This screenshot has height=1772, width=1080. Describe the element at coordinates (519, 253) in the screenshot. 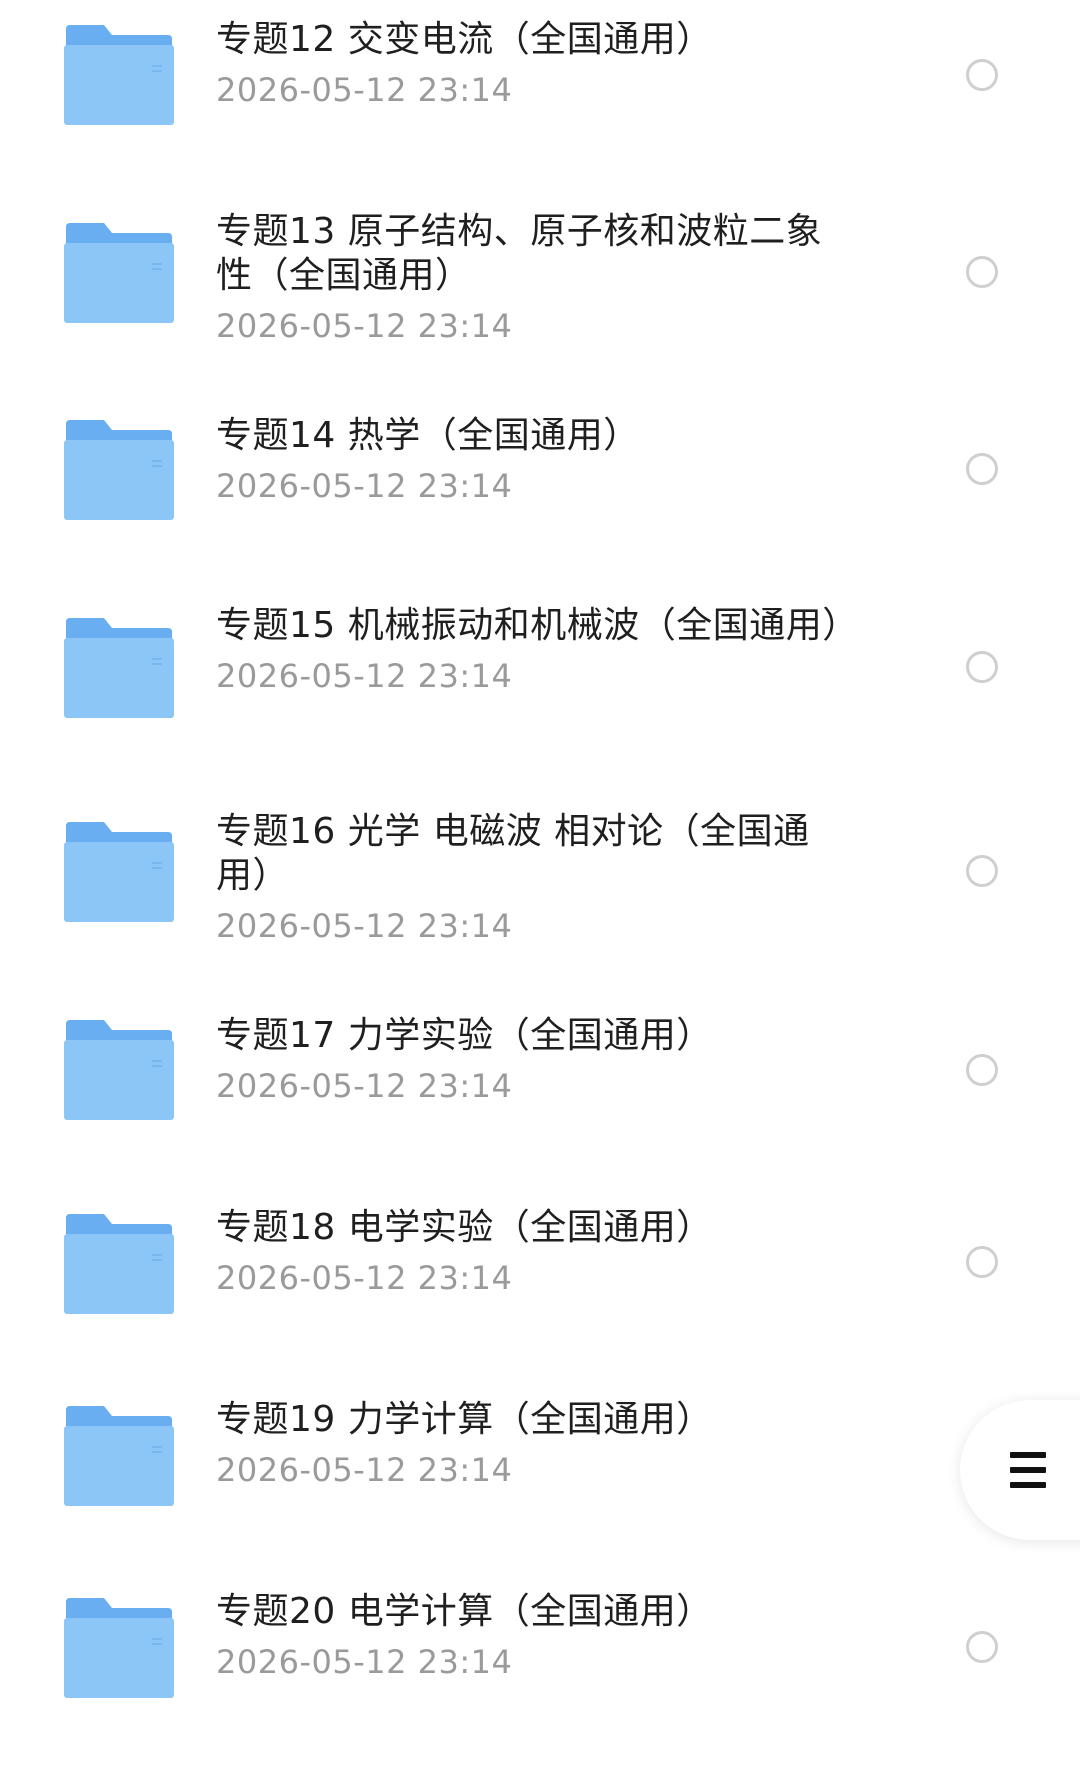

I see `file-name: 专题13 原子结构、原子核和波粒二象性（全国通用）` at that location.